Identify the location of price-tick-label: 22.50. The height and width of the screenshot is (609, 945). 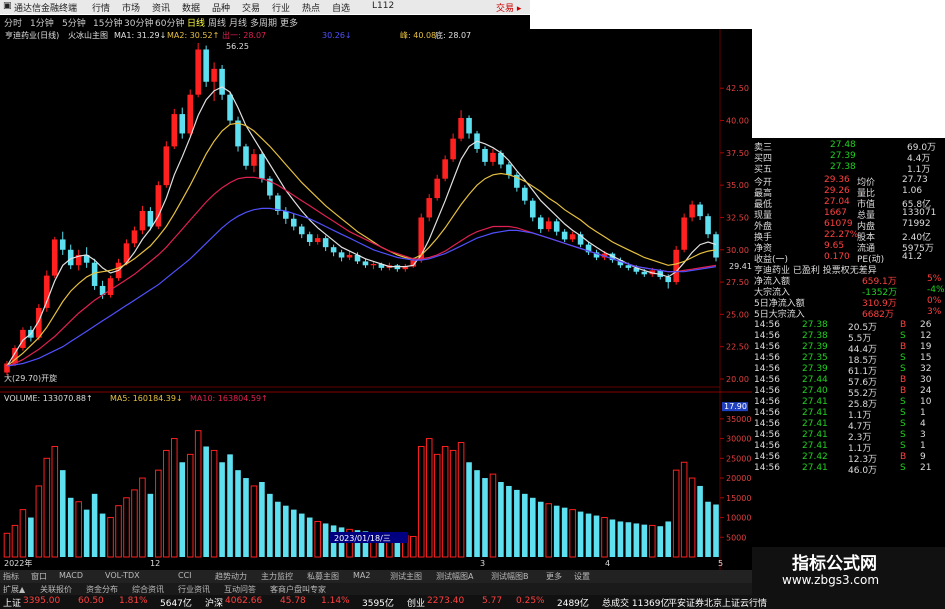
(737, 347).